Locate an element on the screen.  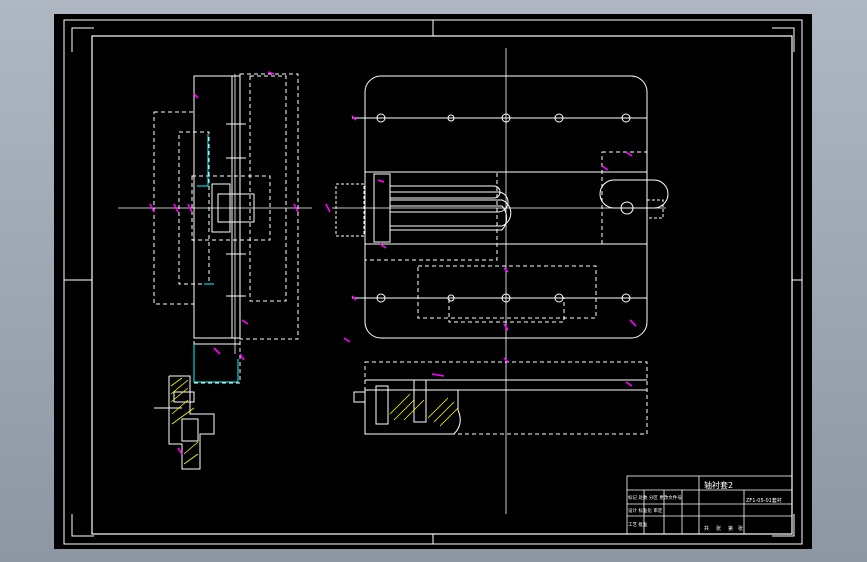
section-detail is located at coordinates (184, 422).